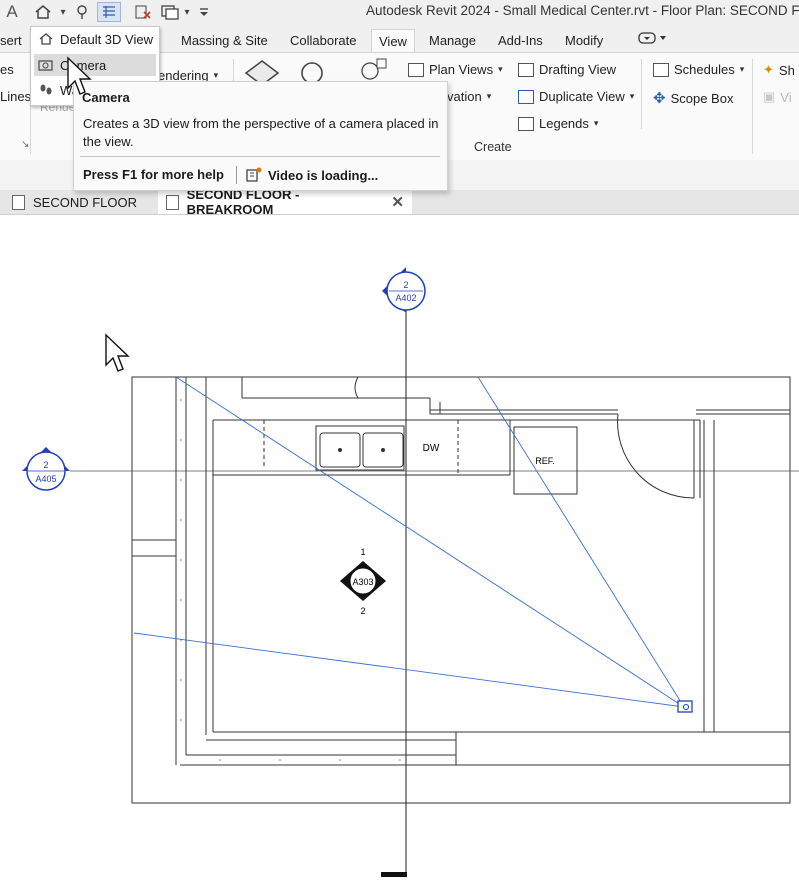 This screenshot has width=799, height=889. What do you see at coordinates (187, 12) in the screenshot?
I see `switch-windows-caret-icon: ▾` at bounding box center [187, 12].